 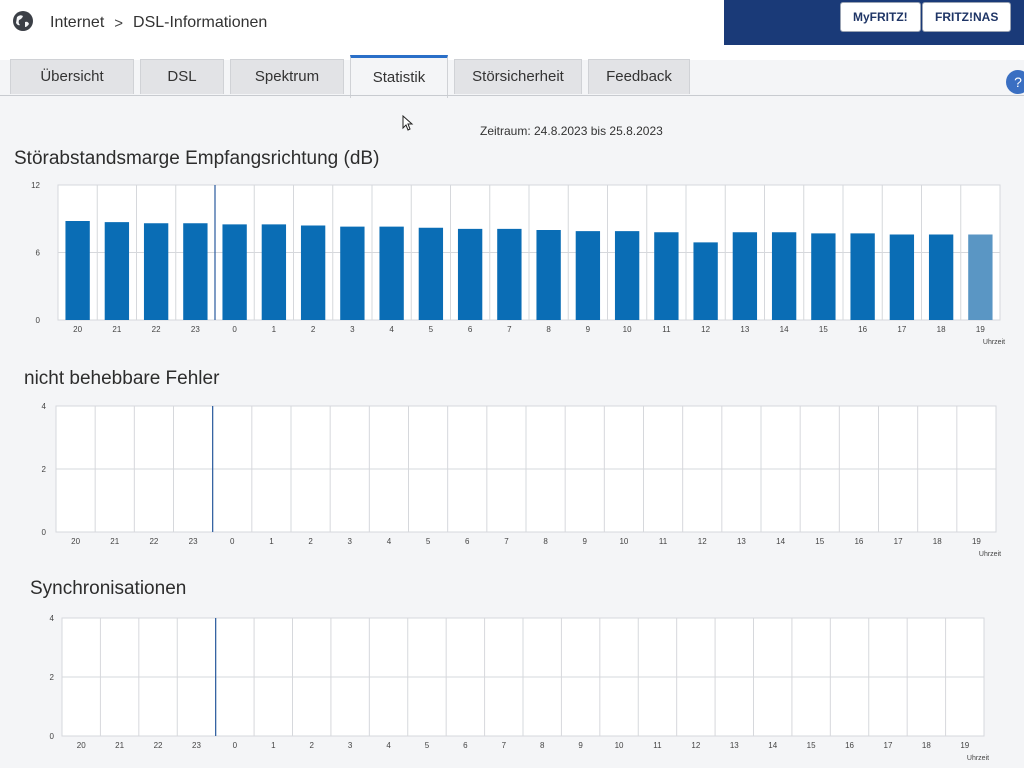 What do you see at coordinates (427, 745) in the screenshot?
I see `x-tick-label: 5` at bounding box center [427, 745].